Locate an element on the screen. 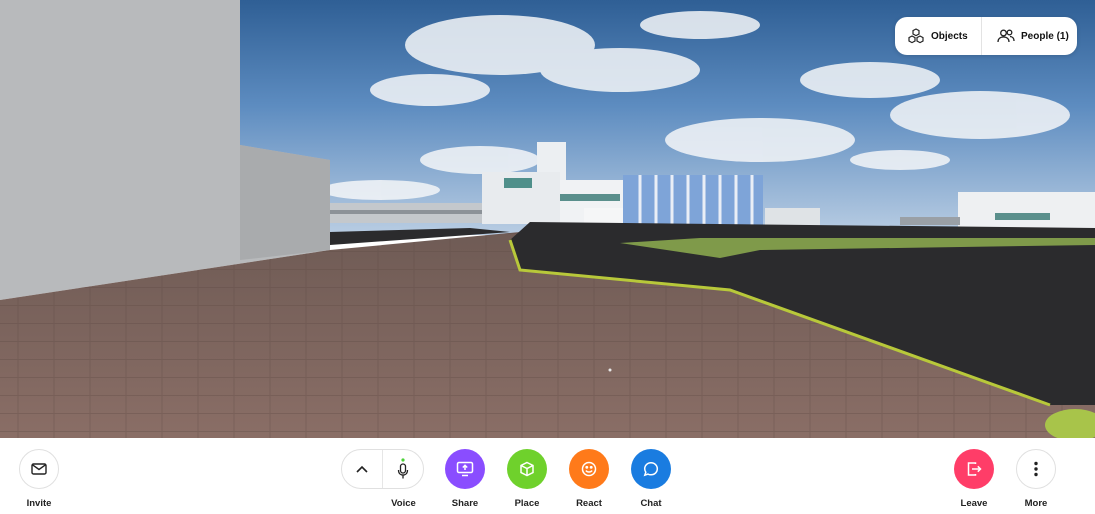 This screenshot has height=514, width=1095. react-button is located at coordinates (589, 469).